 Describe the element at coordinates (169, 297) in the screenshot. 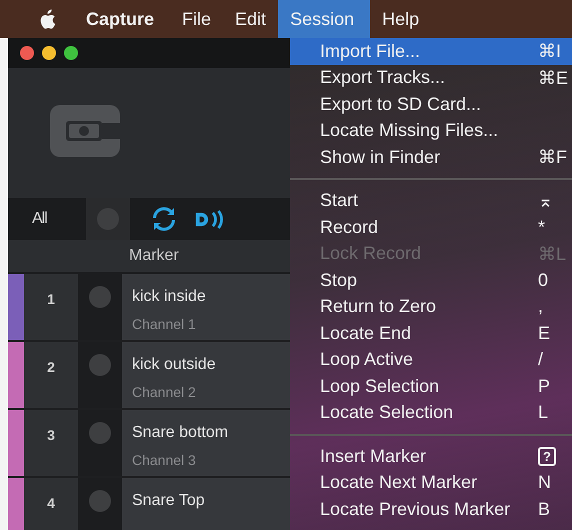

I see `track-name: kick inside` at that location.